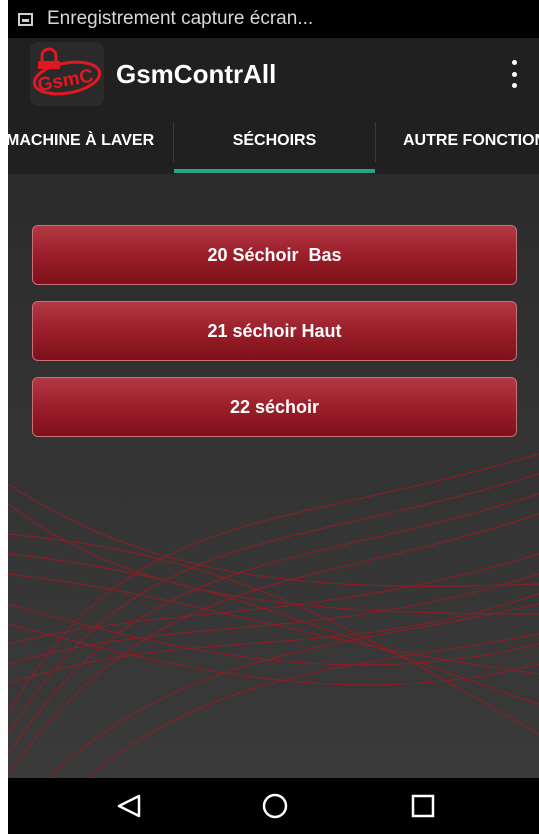 This screenshot has width=539, height=834. What do you see at coordinates (274, 331) in the screenshot?
I see `sechoir-21-button: 21 séchoir Haut` at bounding box center [274, 331].